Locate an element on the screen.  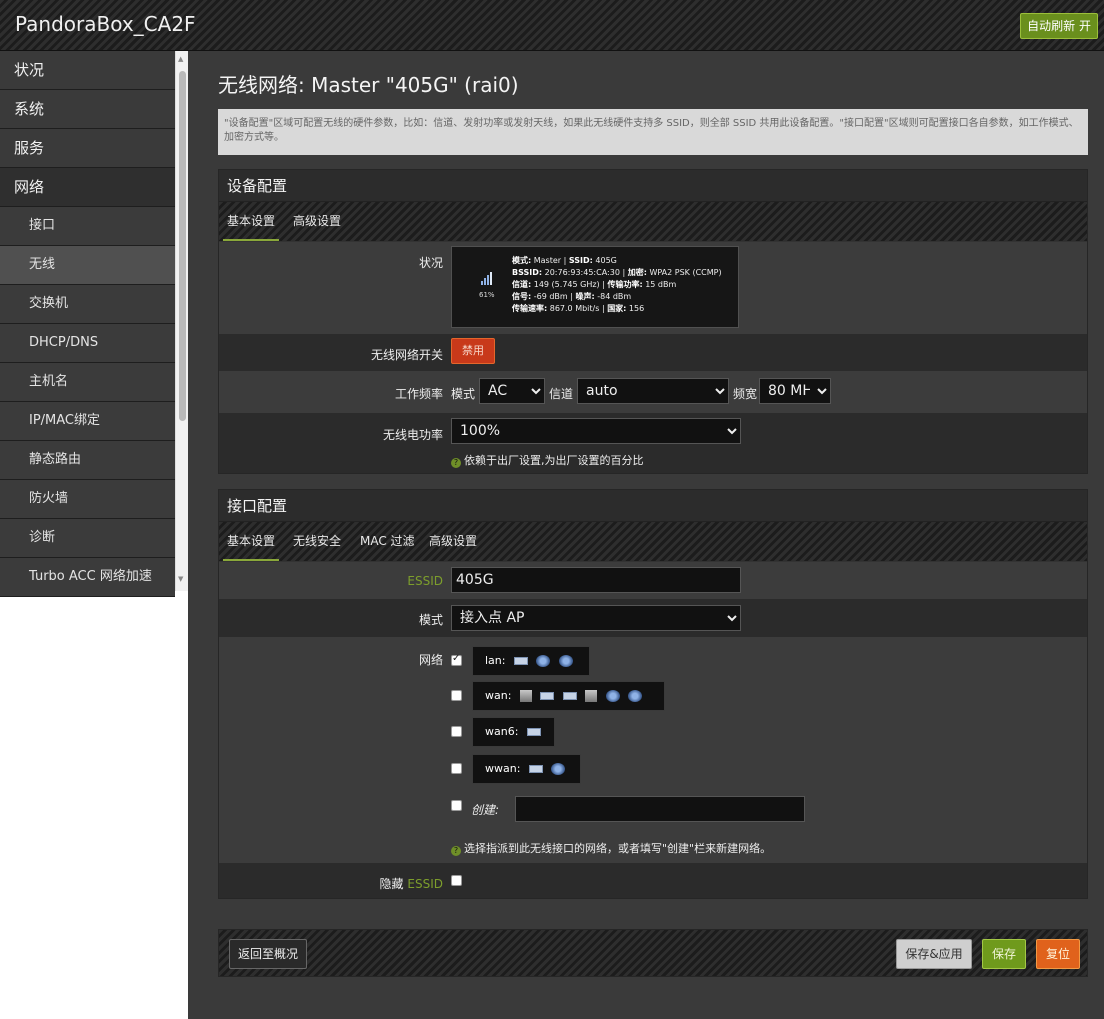
wireless-switch-label: 无线网络开关 is located at coordinates (406, 355).